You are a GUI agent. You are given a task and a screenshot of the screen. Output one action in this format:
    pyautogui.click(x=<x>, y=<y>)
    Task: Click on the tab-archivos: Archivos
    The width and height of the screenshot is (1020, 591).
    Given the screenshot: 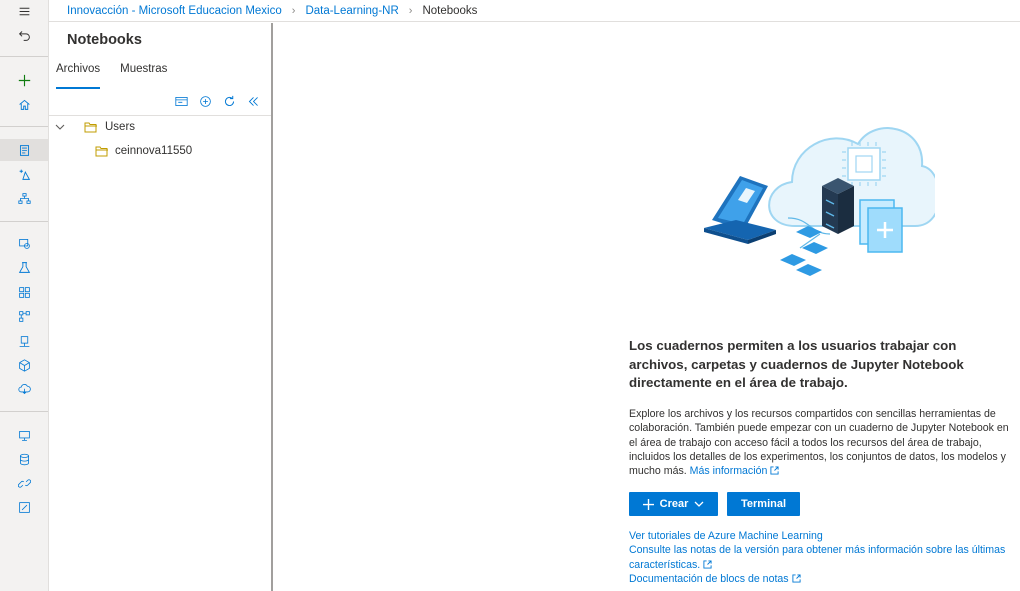 What is the action you would take?
    pyautogui.click(x=78, y=76)
    